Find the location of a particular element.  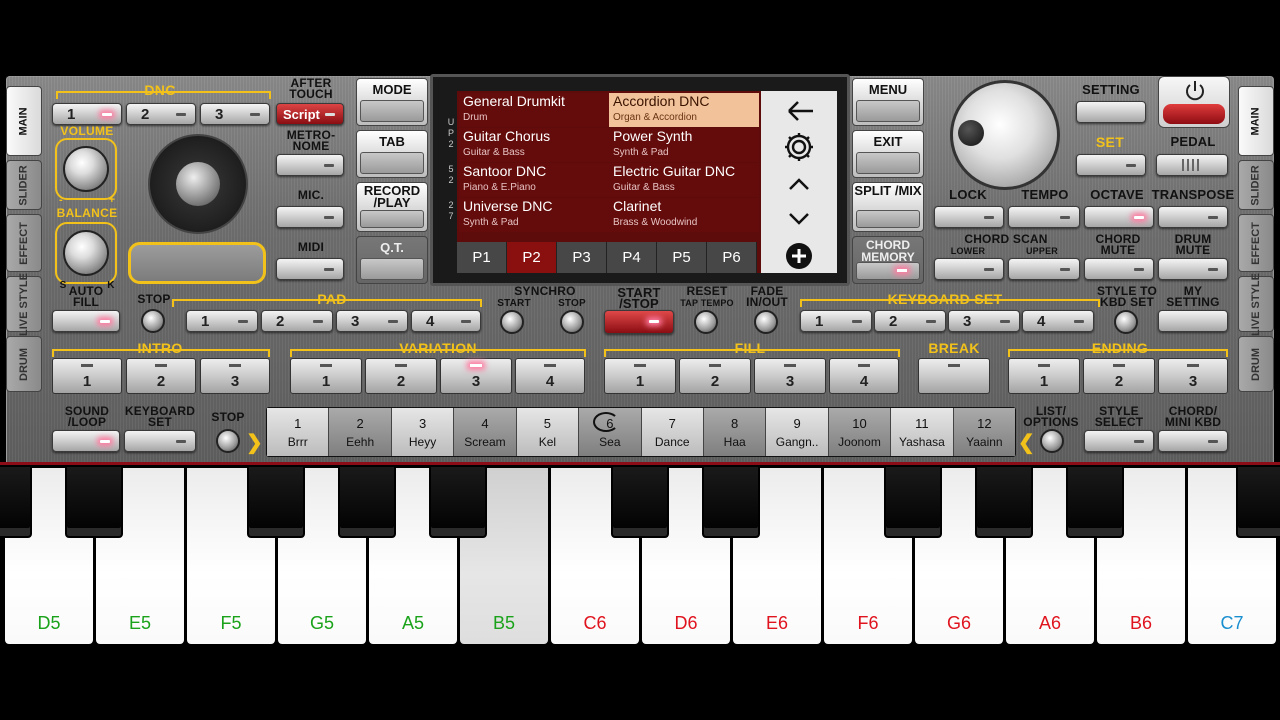

side-tab-effect-right: EFFECT is located at coordinates (1256, 243).